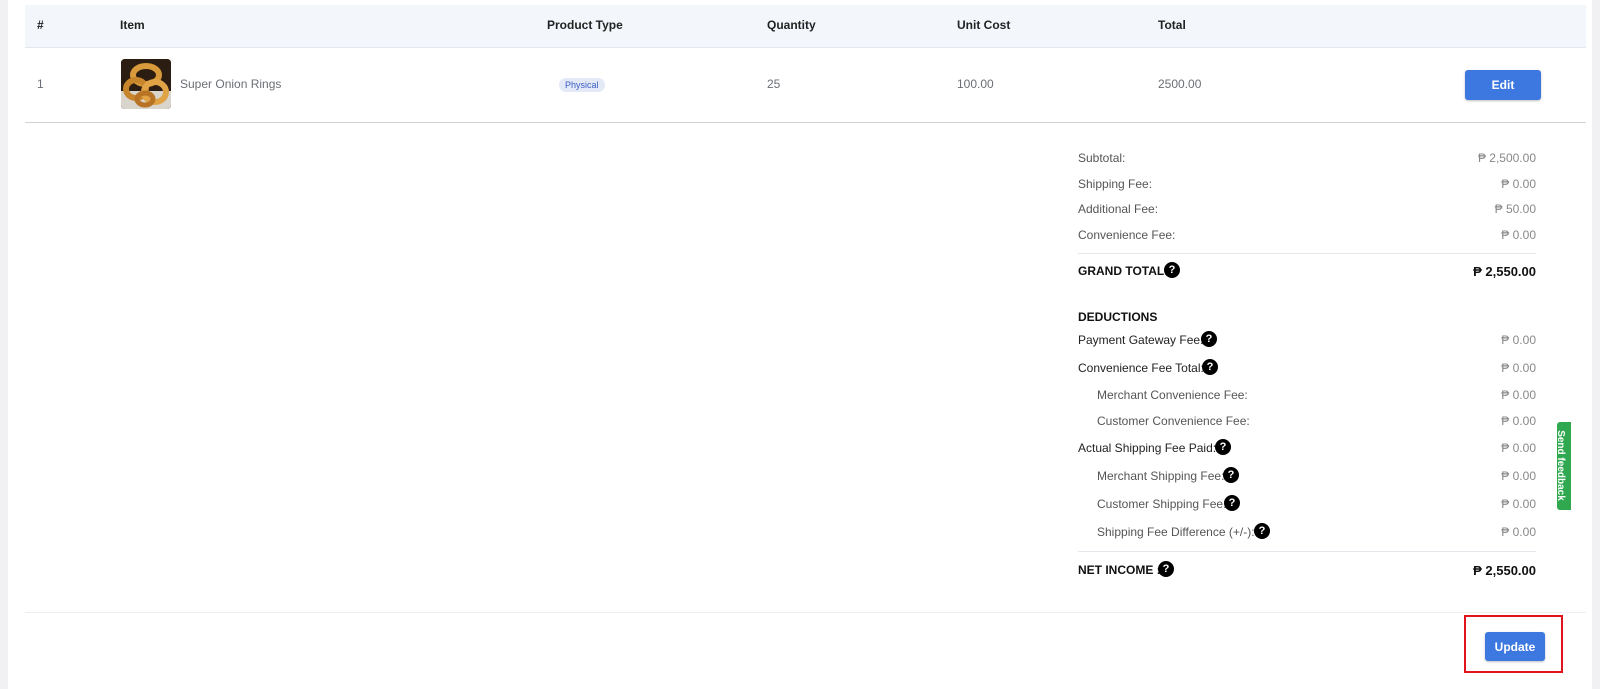 The height and width of the screenshot is (689, 1600). What do you see at coordinates (1307, 342) in the screenshot?
I see `payment-gateway-fee-row: Payment Gateway Fee: ? ₱ 0.00` at bounding box center [1307, 342].